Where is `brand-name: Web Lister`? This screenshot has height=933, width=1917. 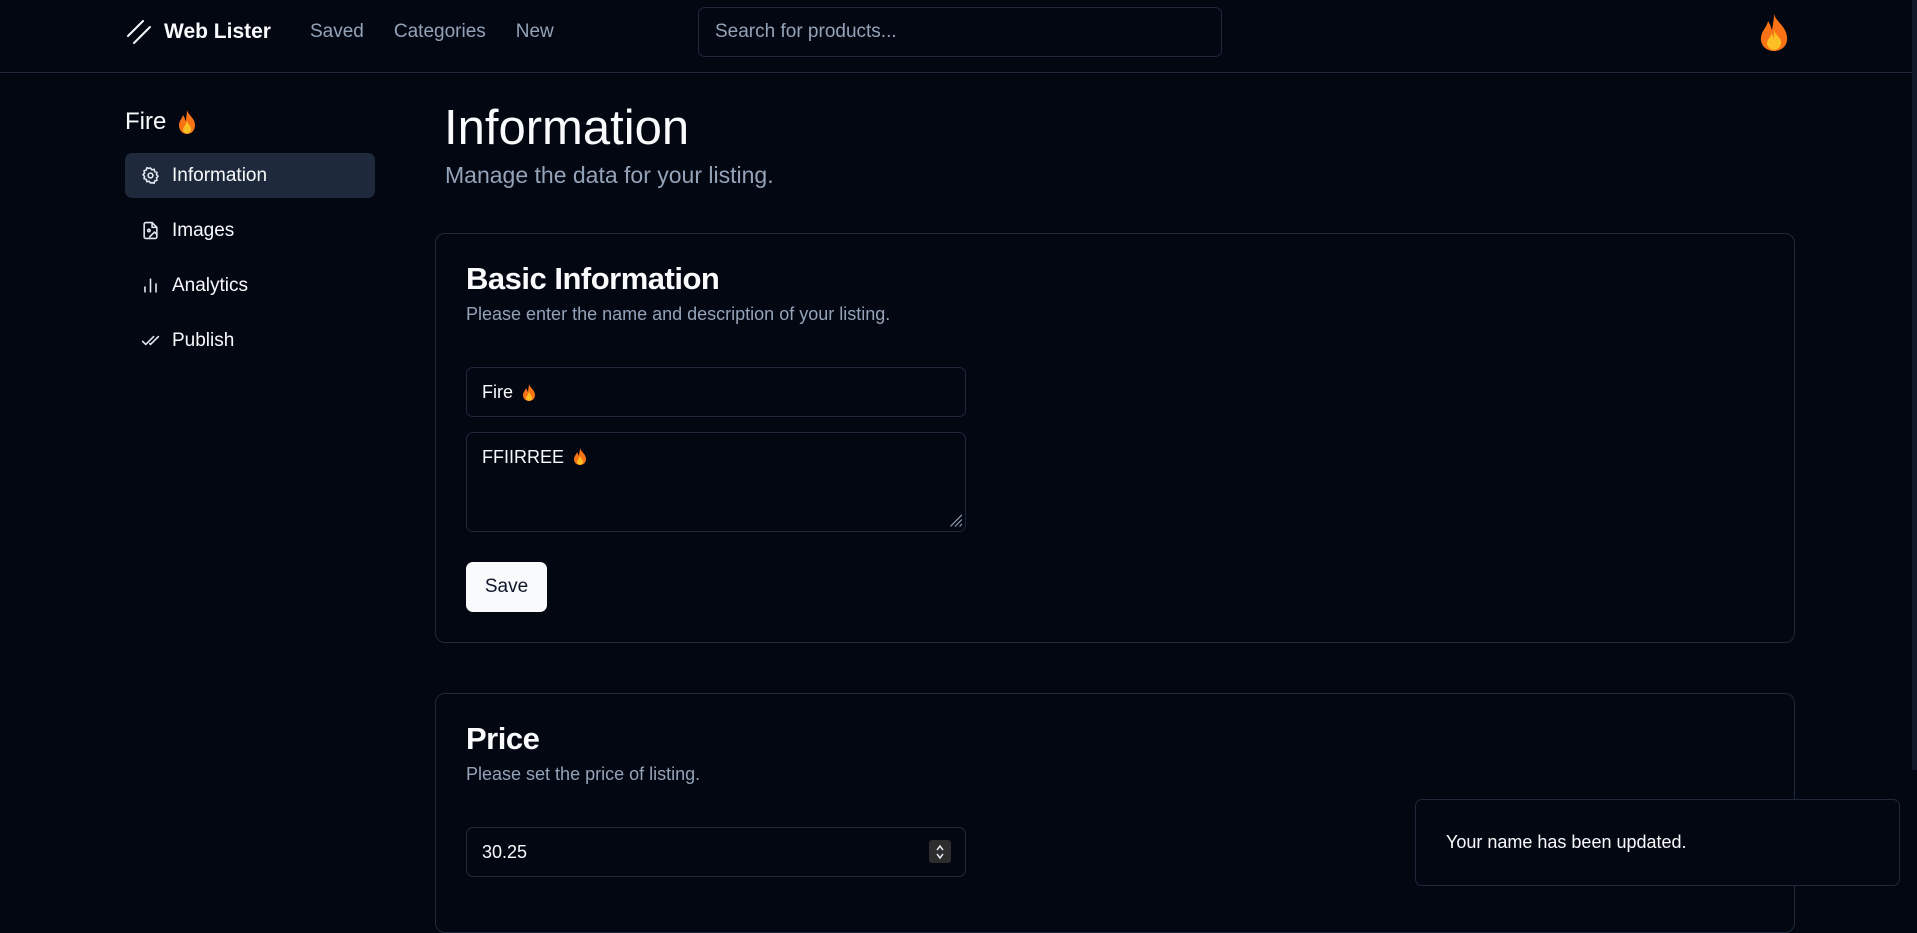 brand-name: Web Lister is located at coordinates (217, 31).